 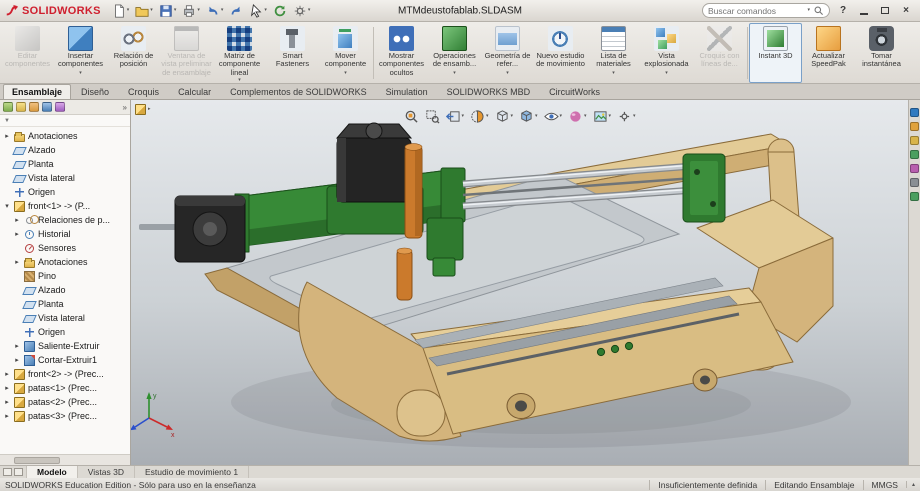 What do you see at coordinates (818, 10) in the screenshot?
I see `search-icon` at bounding box center [818, 10].